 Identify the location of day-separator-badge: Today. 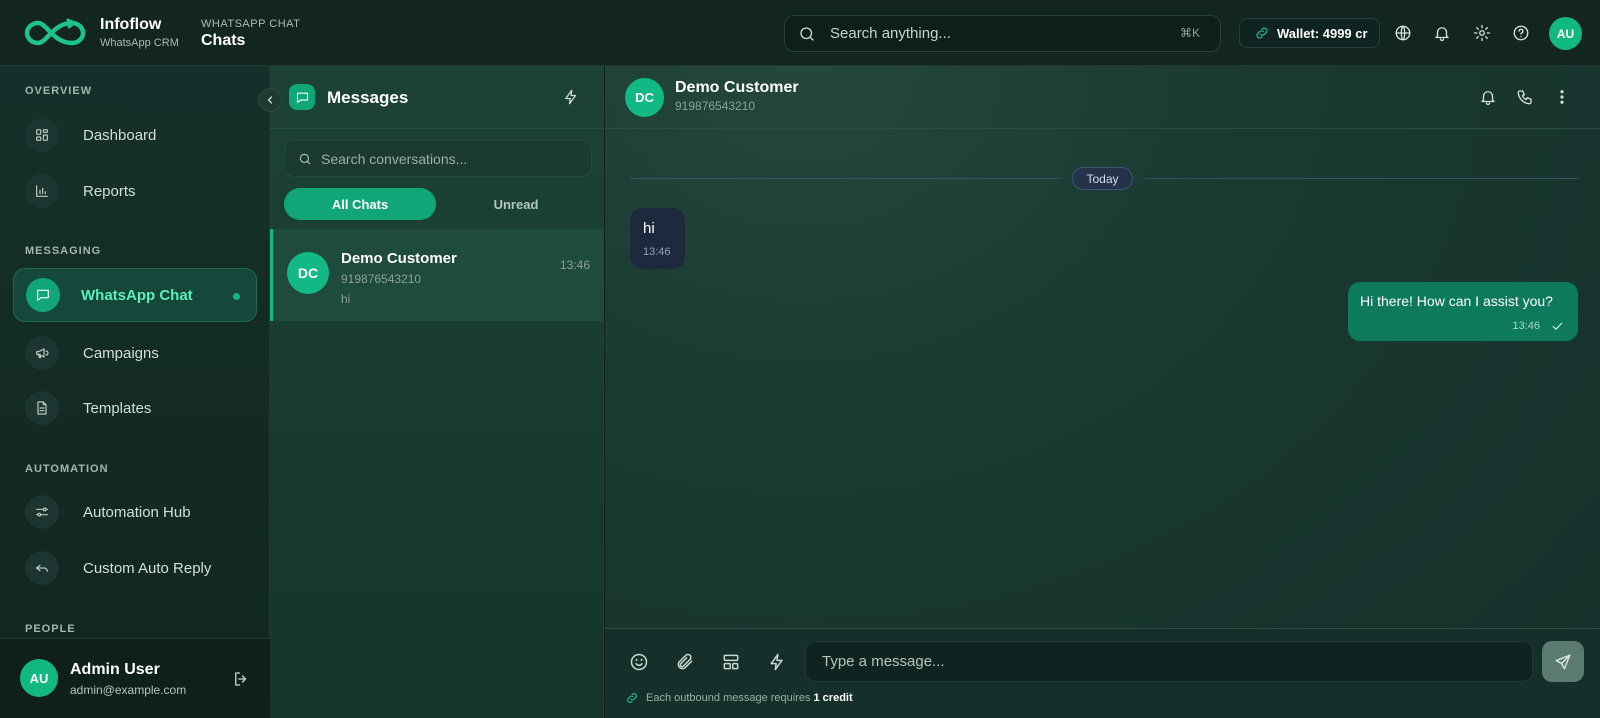
(1102, 178).